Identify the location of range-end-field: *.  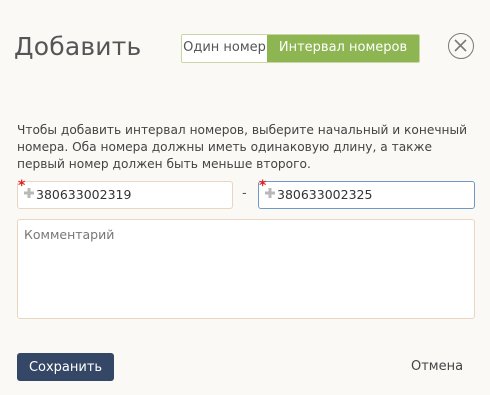
(366, 194).